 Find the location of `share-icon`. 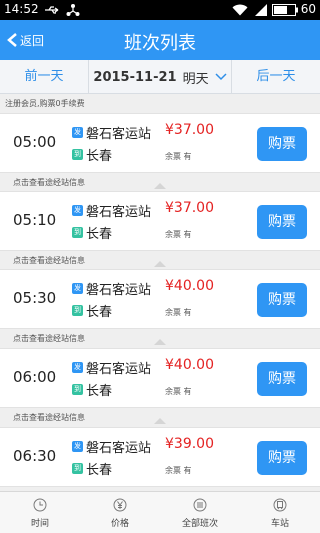

share-icon is located at coordinates (73, 10).